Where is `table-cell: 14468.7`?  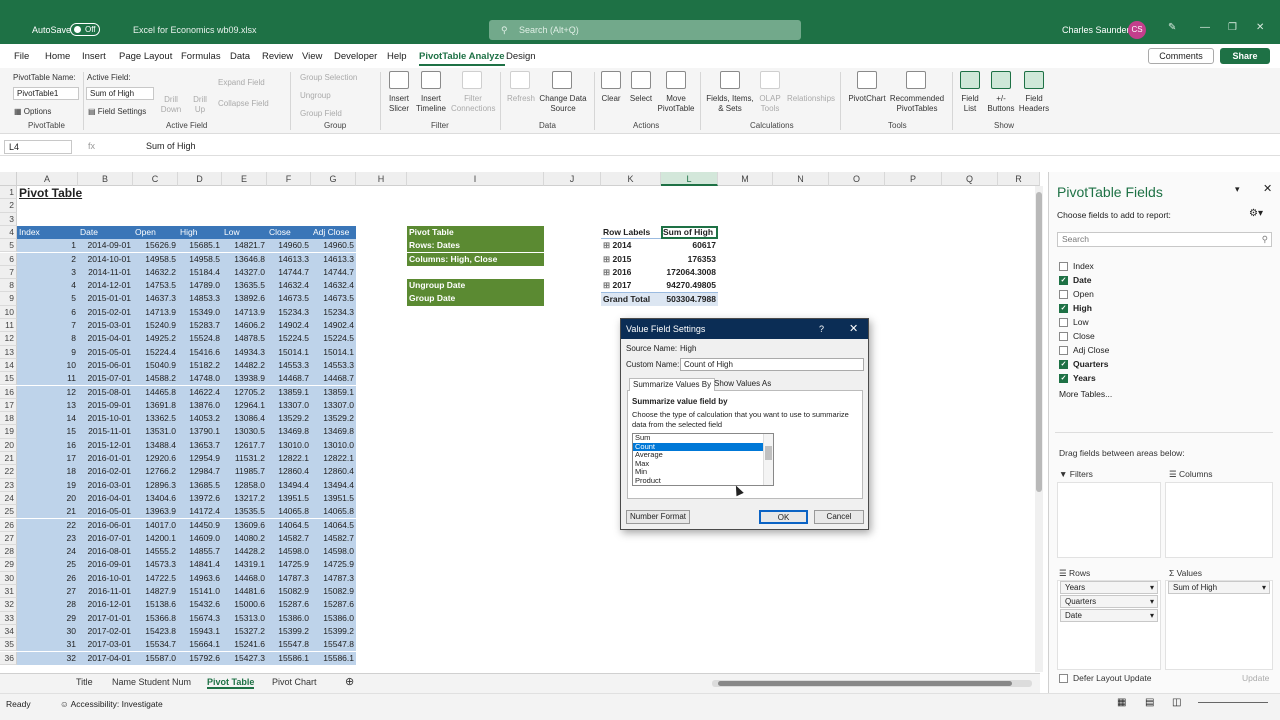 table-cell: 14468.7 is located at coordinates (333, 379).